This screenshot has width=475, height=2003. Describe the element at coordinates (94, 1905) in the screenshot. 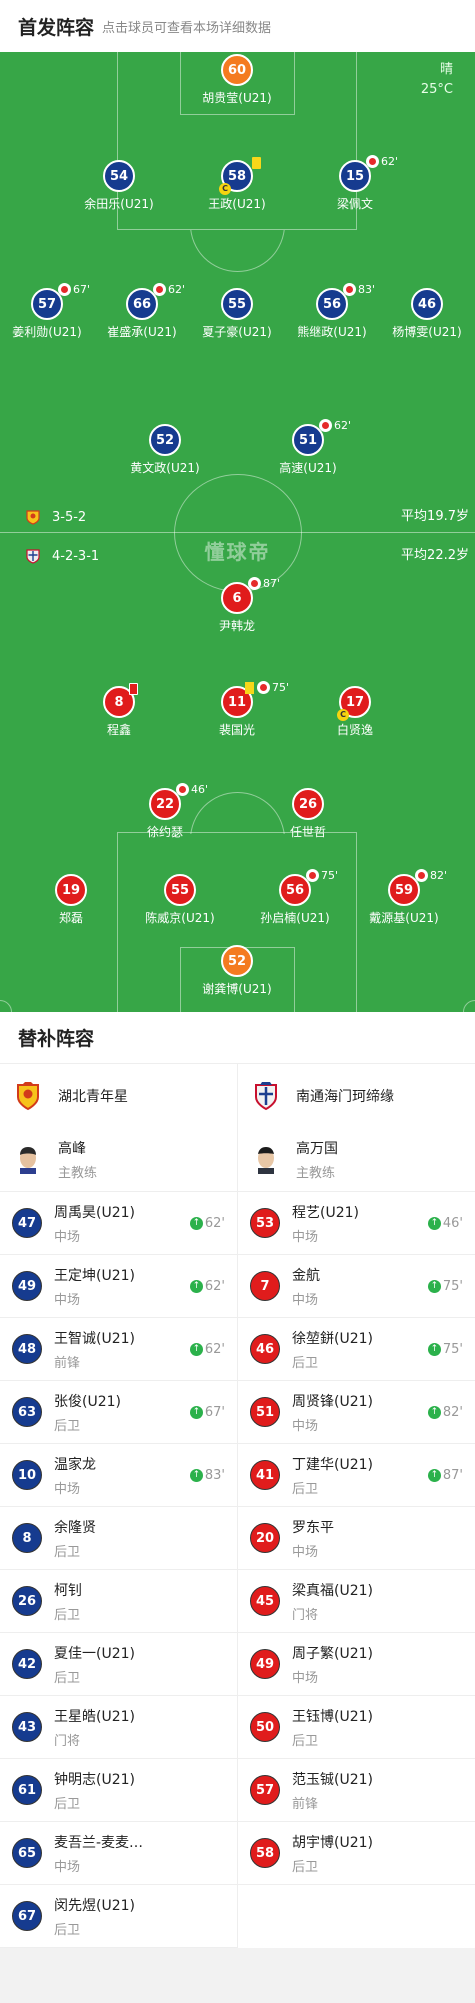

I see `sub-player-name: 闵先煜(U21)` at that location.